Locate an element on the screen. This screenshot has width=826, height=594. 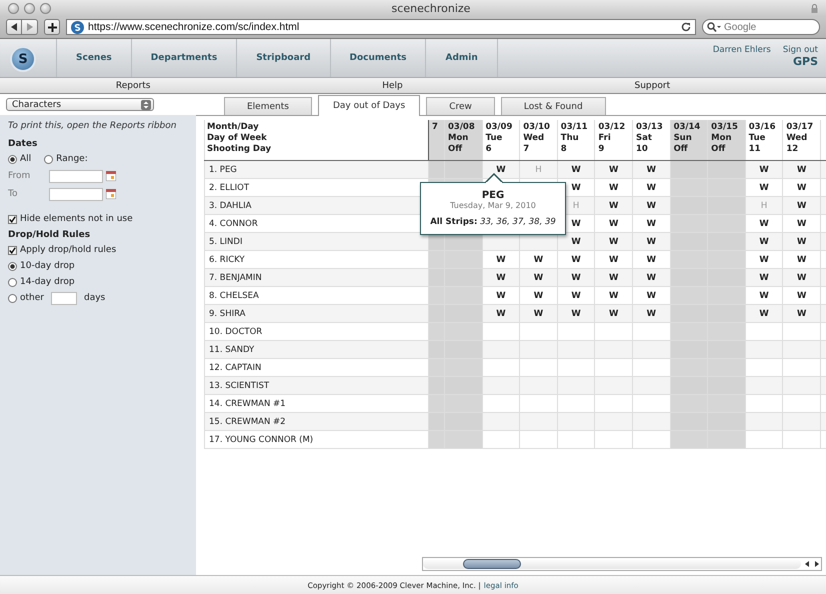
zoom-window-button is located at coordinates (45, 8).